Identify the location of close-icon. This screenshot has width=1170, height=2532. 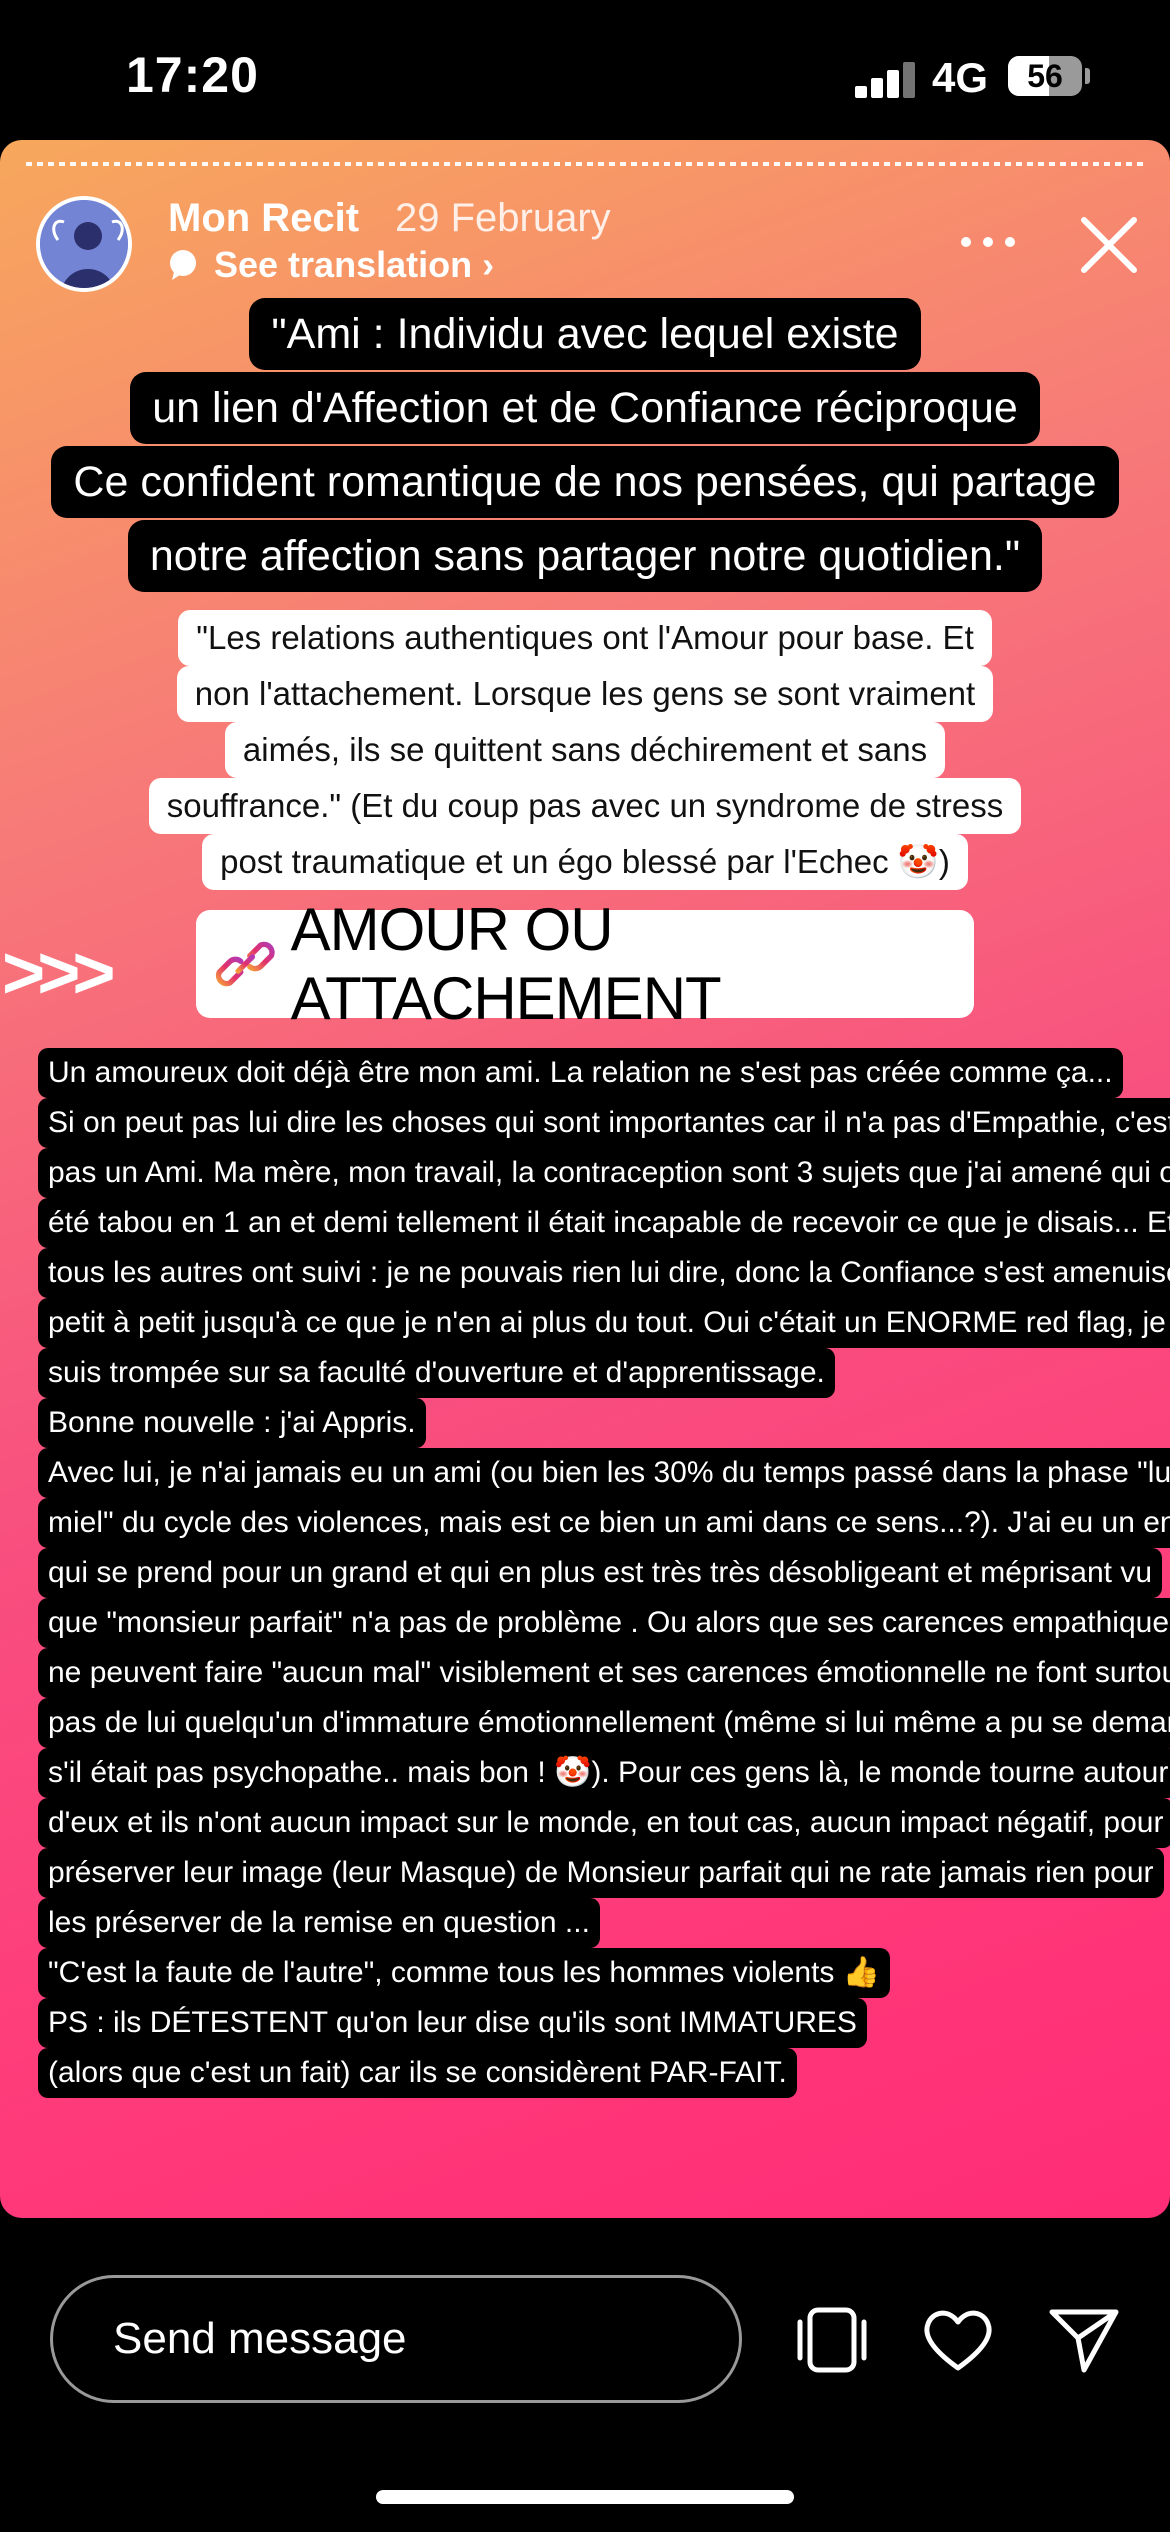
(1109, 245).